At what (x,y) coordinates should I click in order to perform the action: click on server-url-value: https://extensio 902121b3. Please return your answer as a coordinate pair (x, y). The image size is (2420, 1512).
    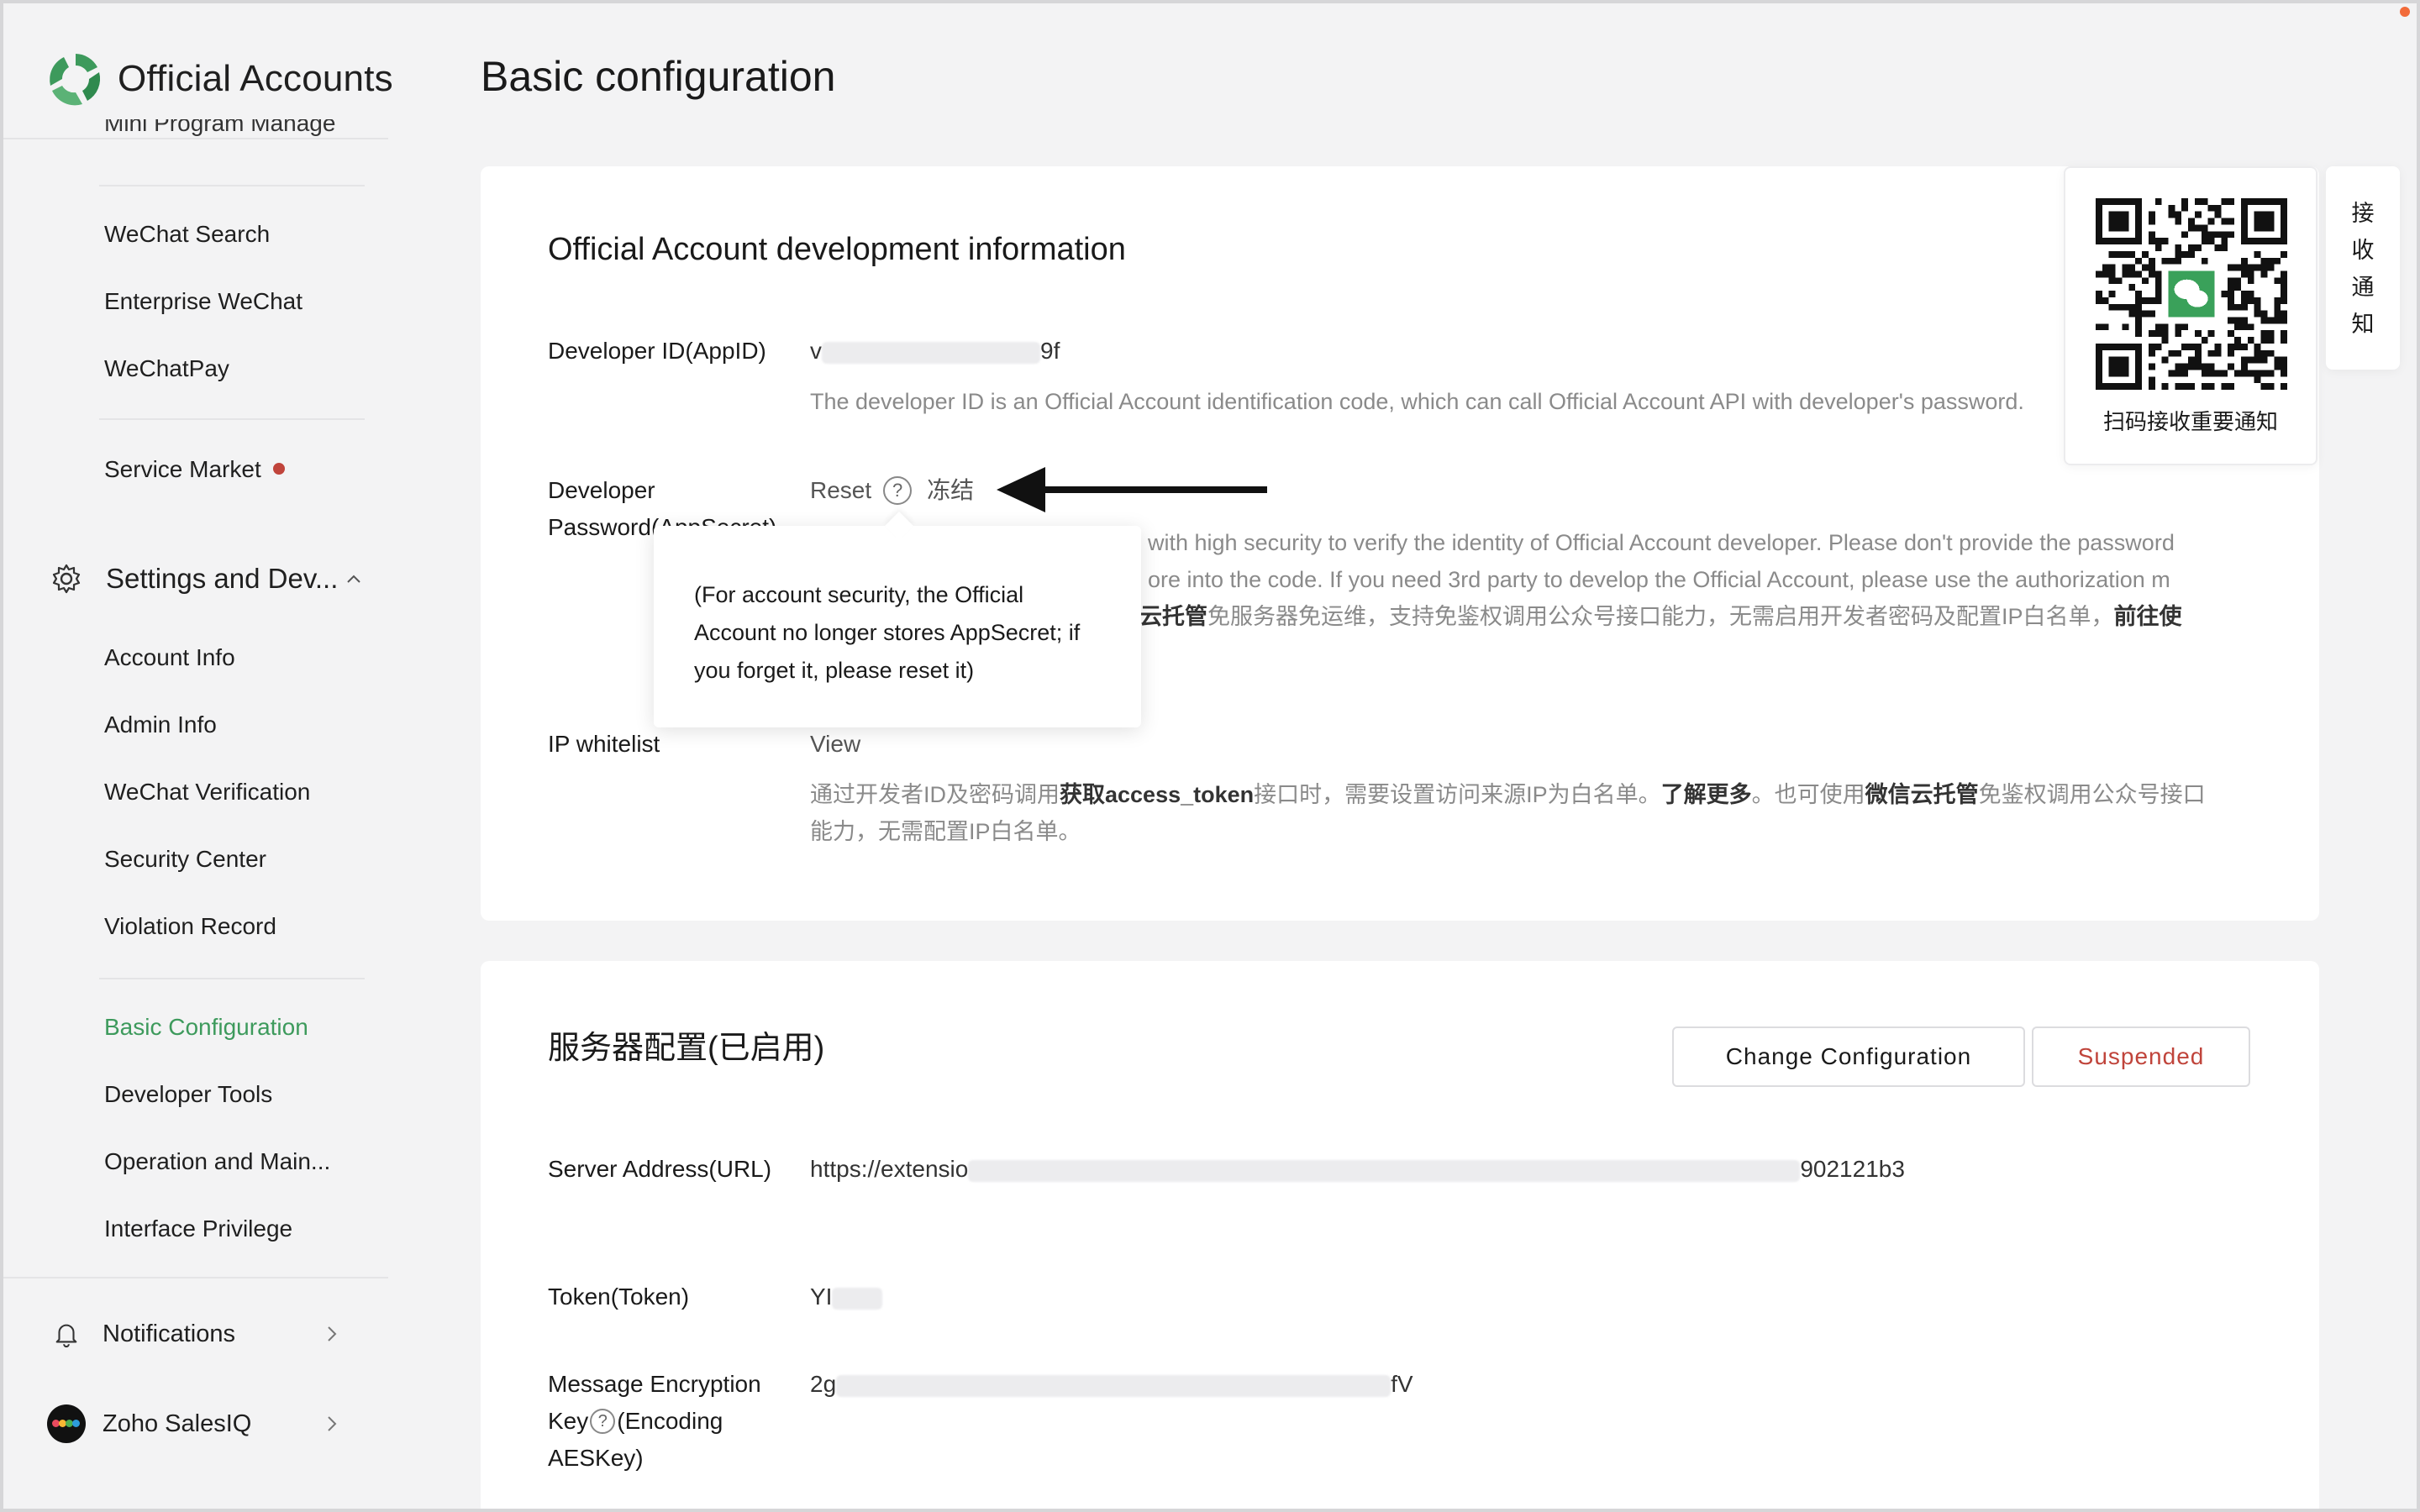
    Looking at the image, I should click on (1357, 1169).